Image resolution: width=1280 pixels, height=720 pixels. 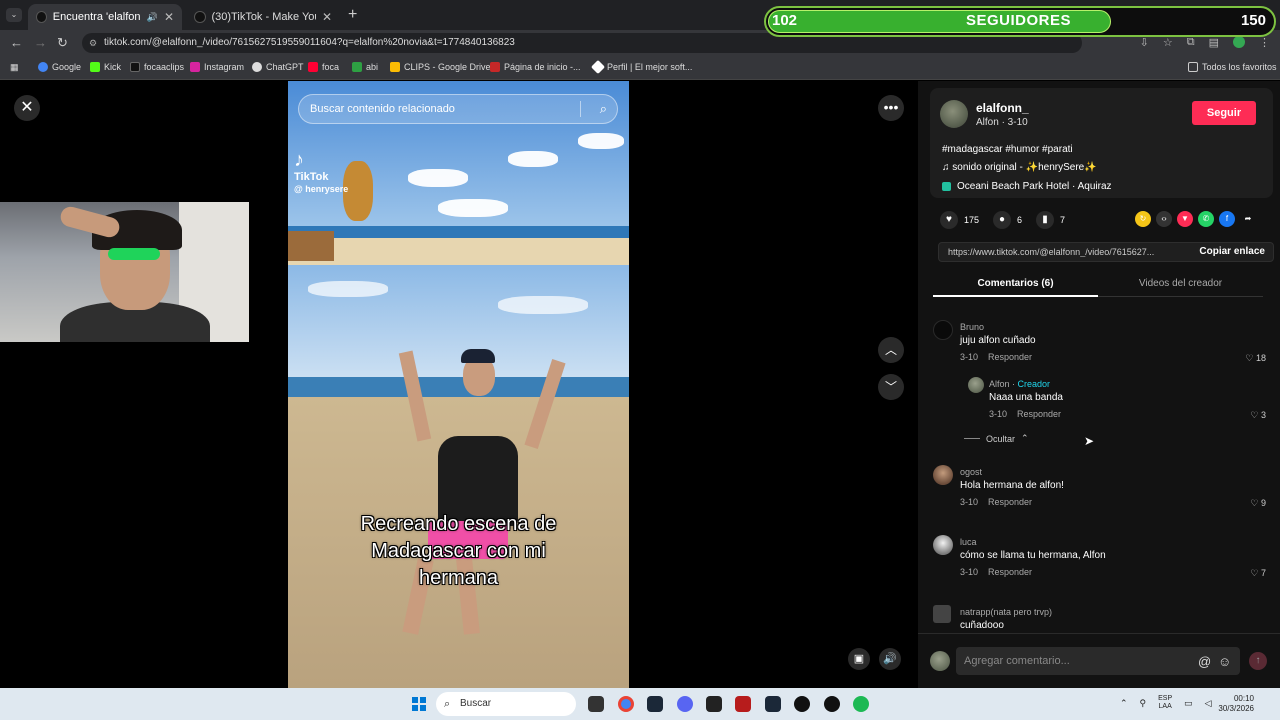 What do you see at coordinates (1124, 703) in the screenshot?
I see `tray-chevron-icon: ⌃` at bounding box center [1124, 703].